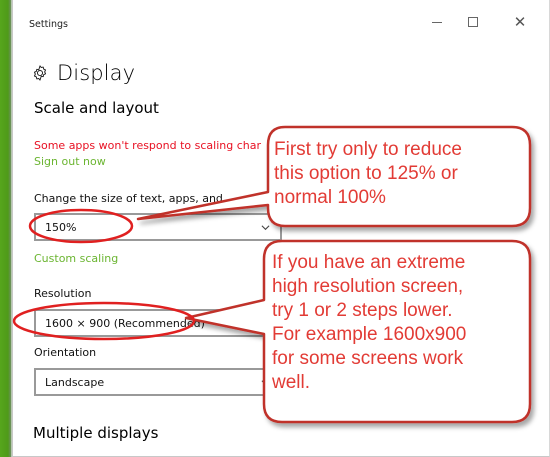 This screenshot has width=550, height=457. Describe the element at coordinates (128, 198) in the screenshot. I see `size-label: Change the size of text, apps, and` at that location.